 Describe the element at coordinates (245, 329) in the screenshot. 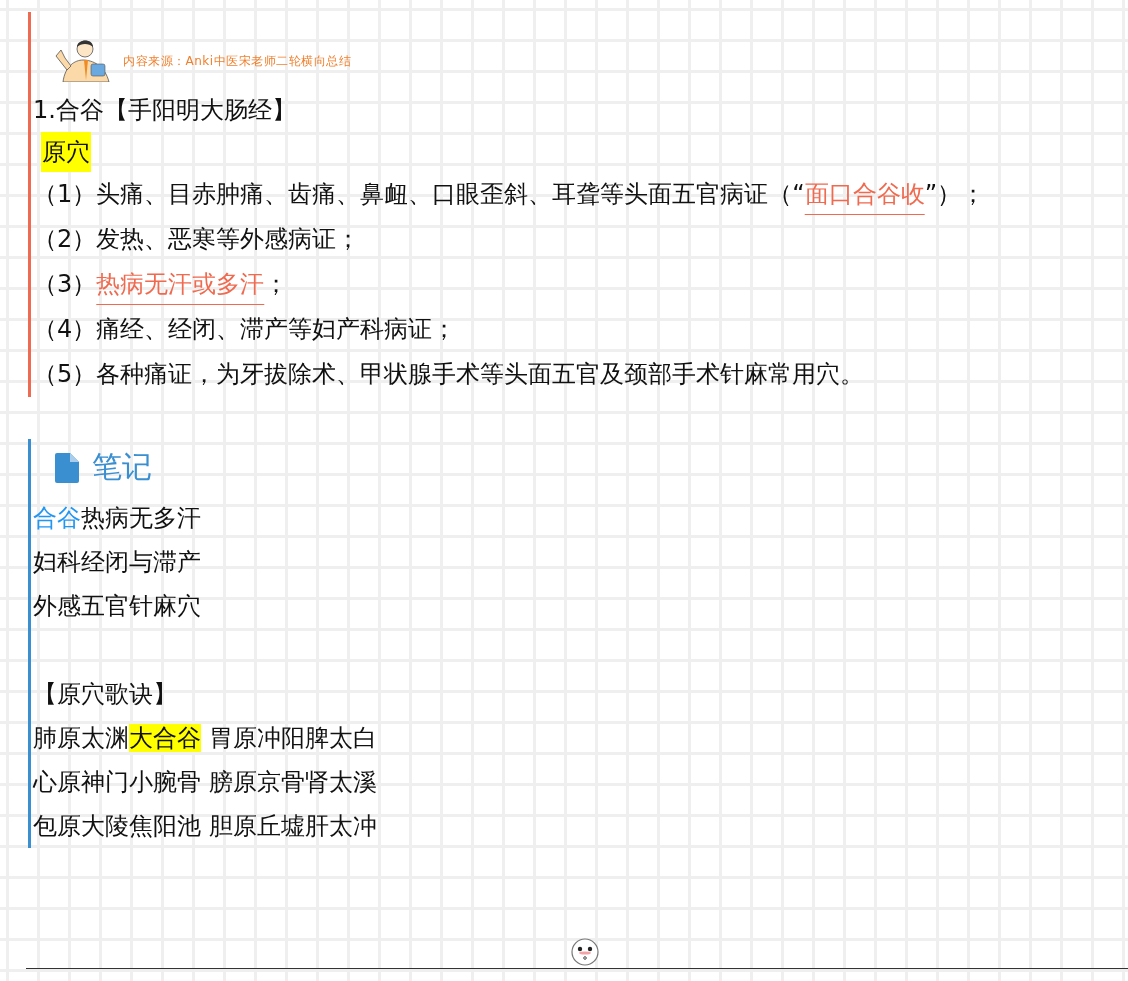

I see `indication-text: （4）痛经、经闭、滞产等妇产科病证；` at that location.